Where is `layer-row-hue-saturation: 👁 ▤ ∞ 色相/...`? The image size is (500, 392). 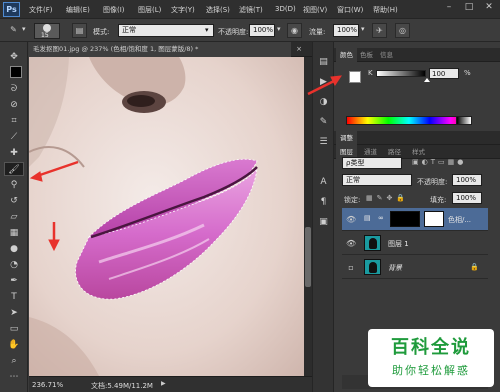
layer-row-hue-saturation: 👁 ▤ ∞ 色相/... is located at coordinates (415, 219).